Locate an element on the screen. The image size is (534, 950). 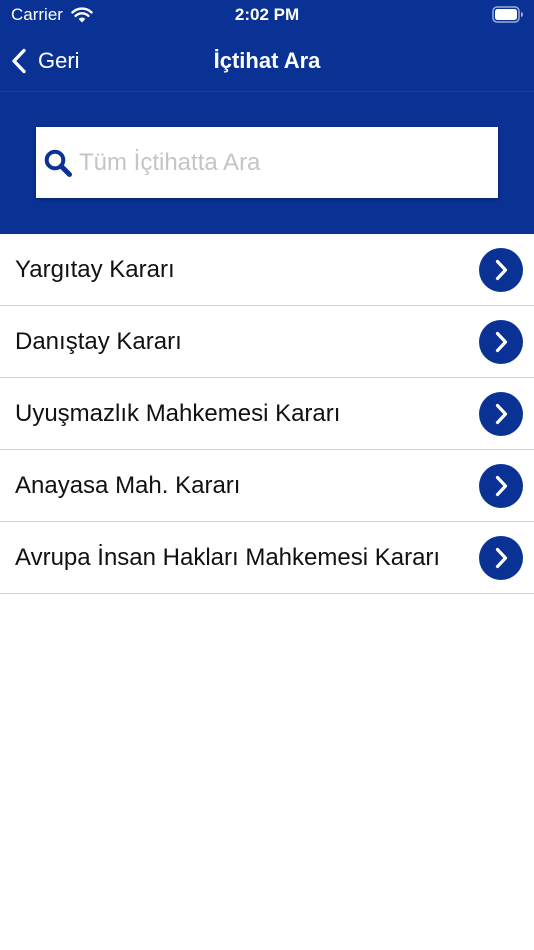
chevron-left-icon is located at coordinates (19, 61).